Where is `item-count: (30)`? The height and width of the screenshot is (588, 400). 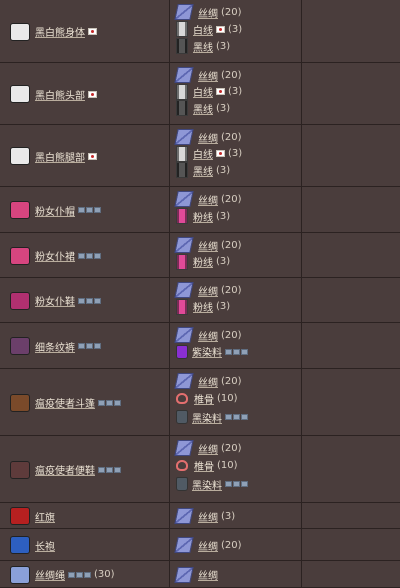
item-count: (30) is located at coordinates (104, 574).